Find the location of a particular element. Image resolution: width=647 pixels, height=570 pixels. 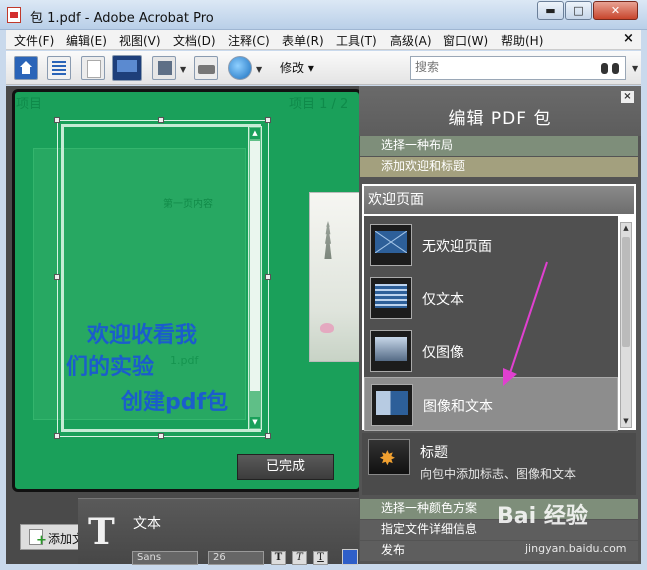

welcome-section-header: 欢迎页面 is located at coordinates (499, 200).